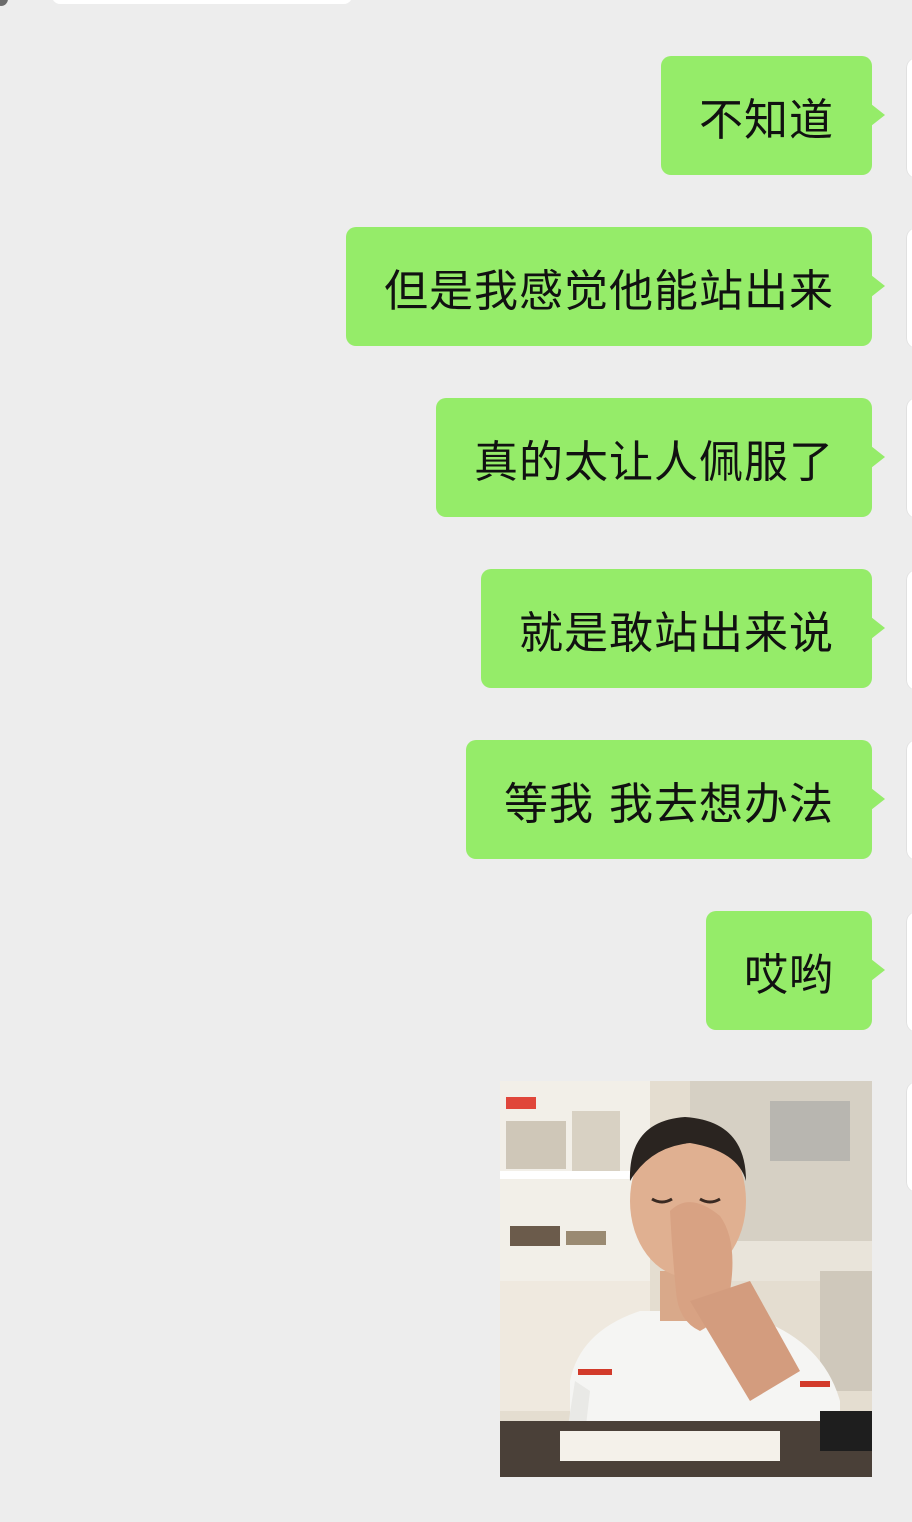  I want to click on chat-bubble-sent: 等我 我去想办法, so click(675, 799).